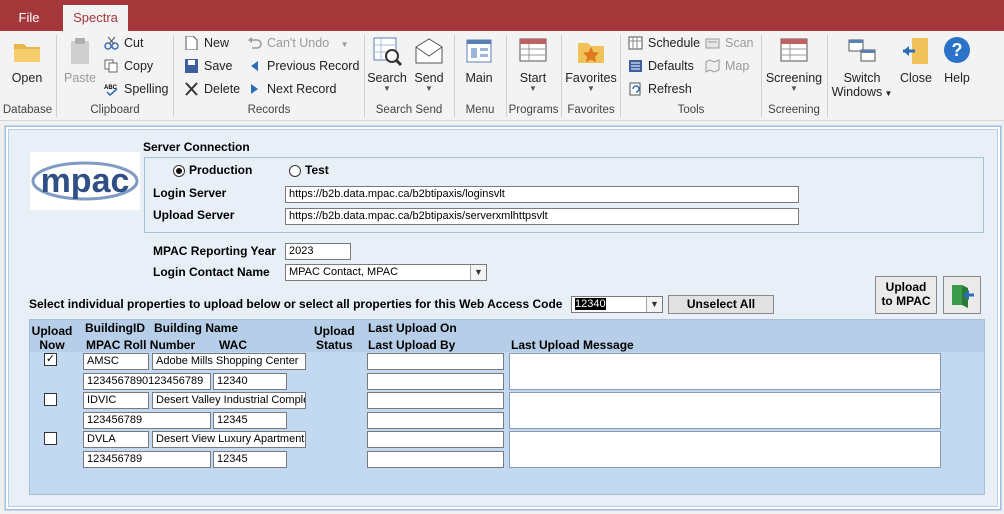 This screenshot has height=514, width=1004. Describe the element at coordinates (50, 359) in the screenshot. I see `upload-now-checkbox: ✓` at that location.